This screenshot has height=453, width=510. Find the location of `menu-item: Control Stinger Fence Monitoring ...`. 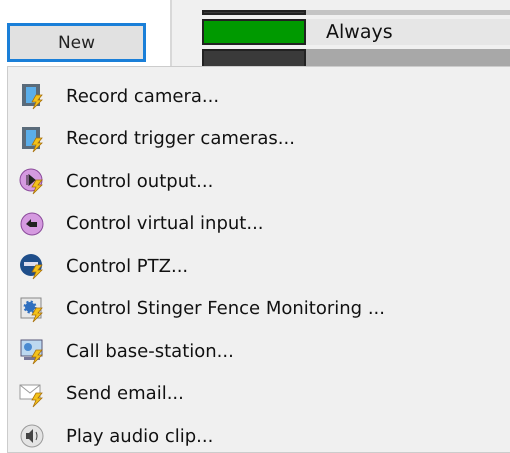

menu-item: Control Stinger Fence Monitoring ... is located at coordinates (225, 309).